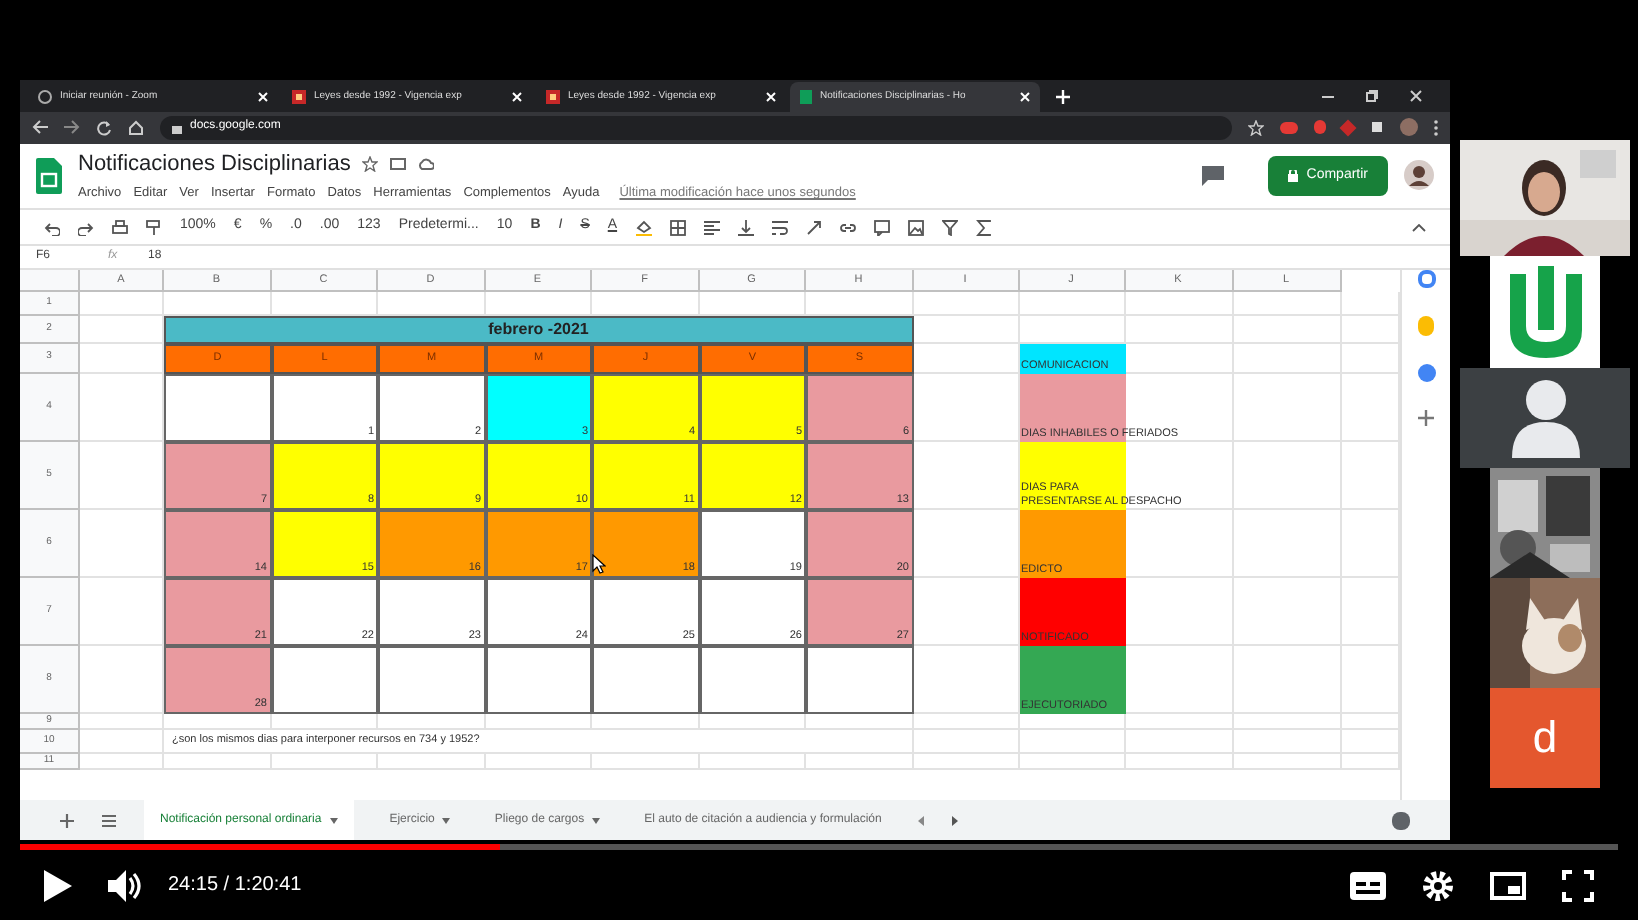 This screenshot has height=920, width=1638. What do you see at coordinates (847, 227) in the screenshot?
I see `link-icon` at bounding box center [847, 227].